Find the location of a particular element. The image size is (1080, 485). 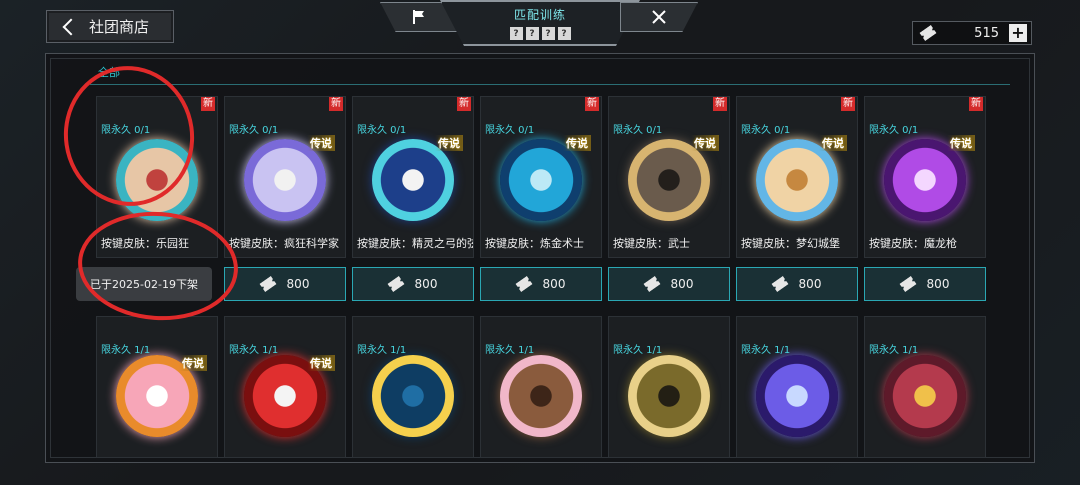

shop-item-card: 限永久 0/1 新传说按键皮肤：梦幻城堡 is located at coordinates (797, 177).